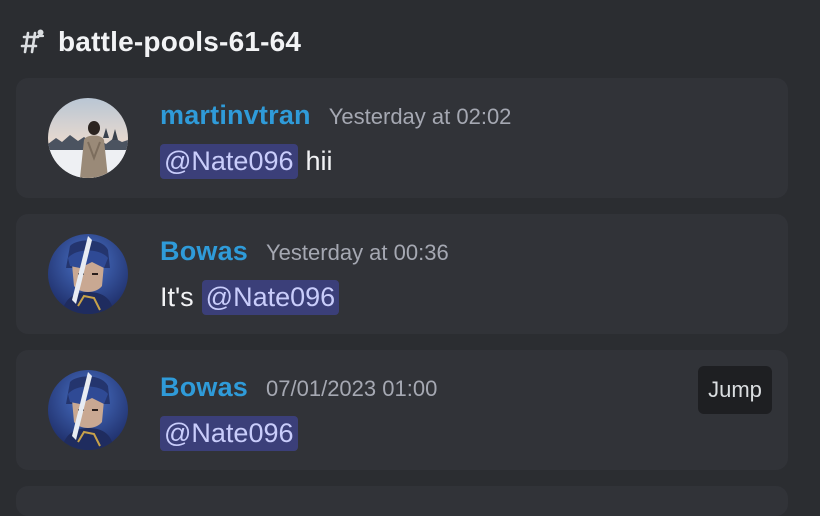  Describe the element at coordinates (357, 252) in the screenshot. I see `timestamp: Yesterday at 00:36` at that location.